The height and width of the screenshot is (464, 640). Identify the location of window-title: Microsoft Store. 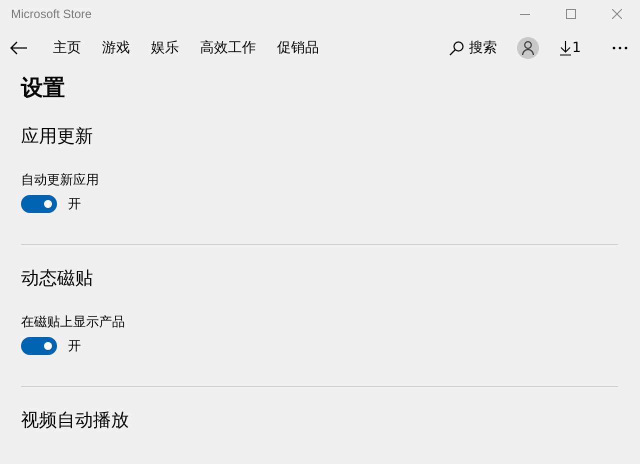
(52, 14).